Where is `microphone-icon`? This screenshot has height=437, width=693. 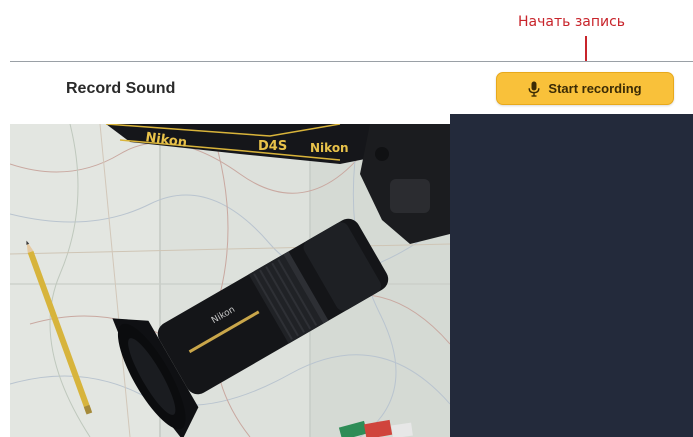 microphone-icon is located at coordinates (534, 89).